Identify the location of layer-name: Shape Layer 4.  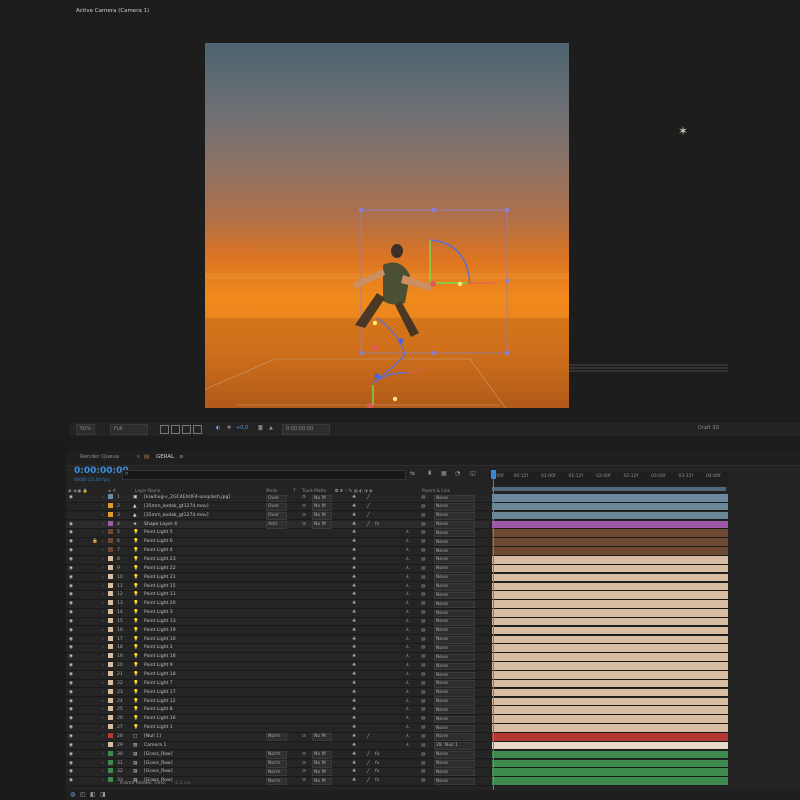
(160, 525).